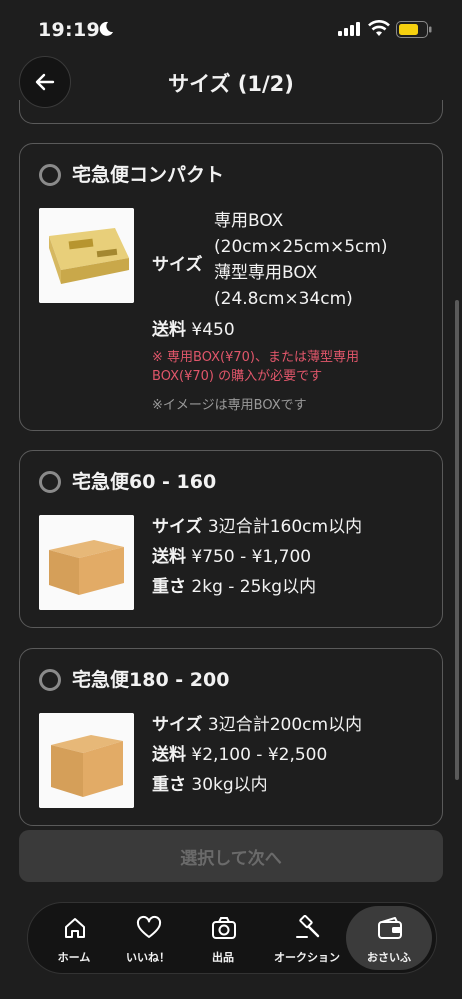 The height and width of the screenshot is (999, 462). What do you see at coordinates (231, 84) in the screenshot?
I see `page-title: サイズ (1/2)` at bounding box center [231, 84].